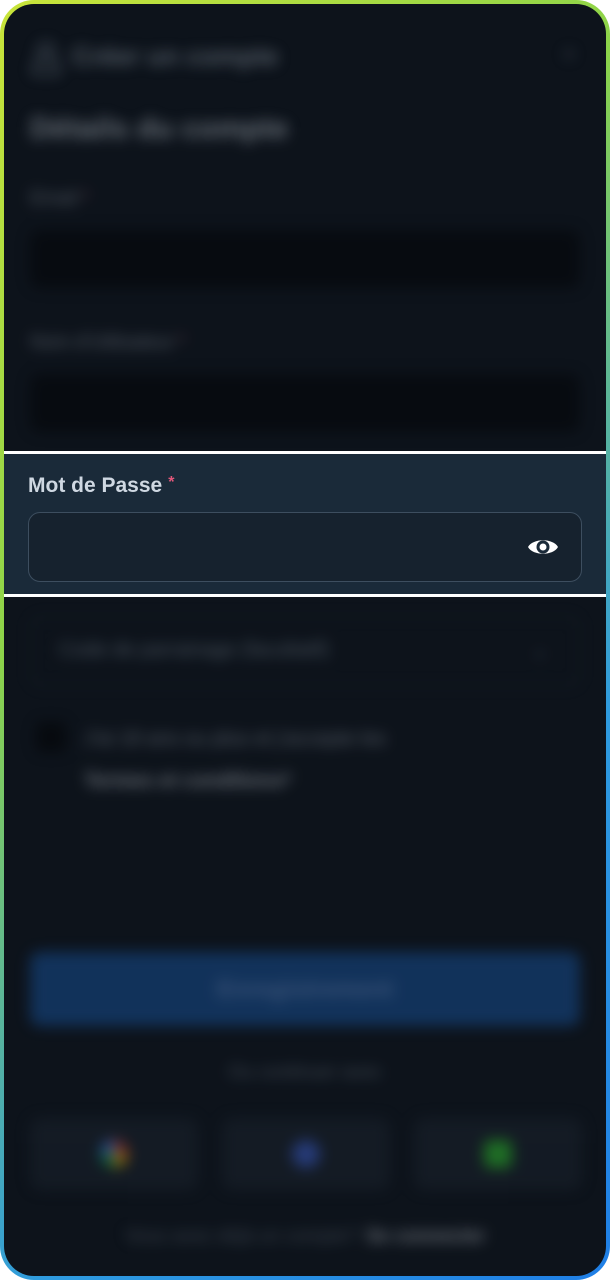 The width and height of the screenshot is (610, 1280). I want to click on social-divider: Ou continuer avec, so click(305, 1072).